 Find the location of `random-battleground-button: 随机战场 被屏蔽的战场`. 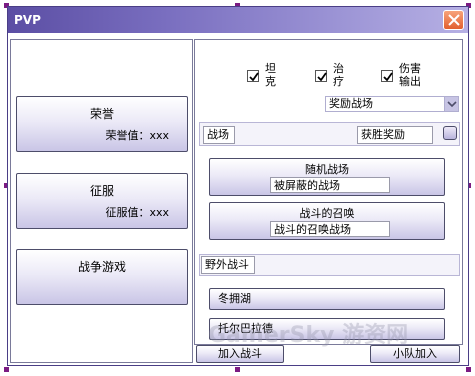

random-battleground-button: 随机战场 被屏蔽的战场 is located at coordinates (327, 177).